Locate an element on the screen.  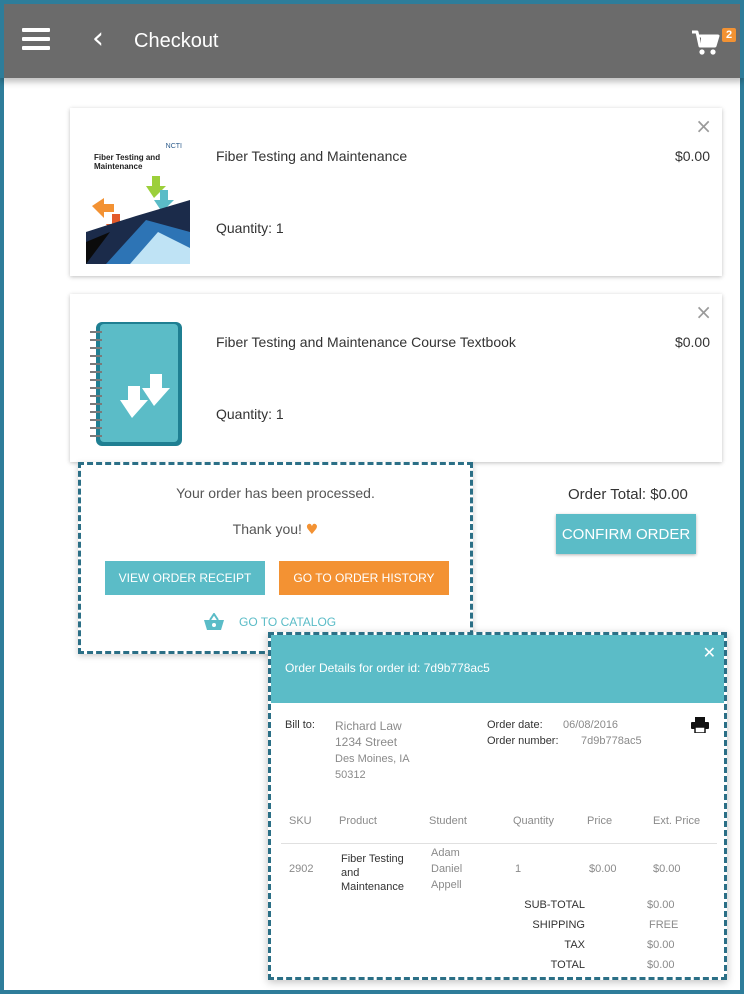
order-number-value: 7d9b778ac5 is located at coordinates (611, 741).